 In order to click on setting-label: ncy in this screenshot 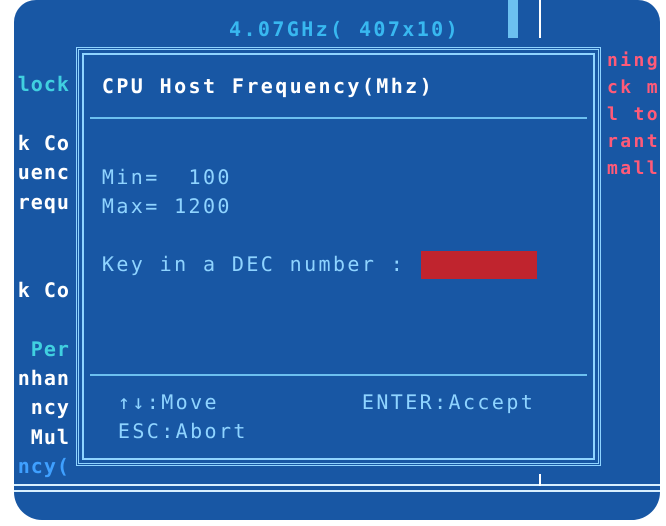, I will do `click(50, 408)`.